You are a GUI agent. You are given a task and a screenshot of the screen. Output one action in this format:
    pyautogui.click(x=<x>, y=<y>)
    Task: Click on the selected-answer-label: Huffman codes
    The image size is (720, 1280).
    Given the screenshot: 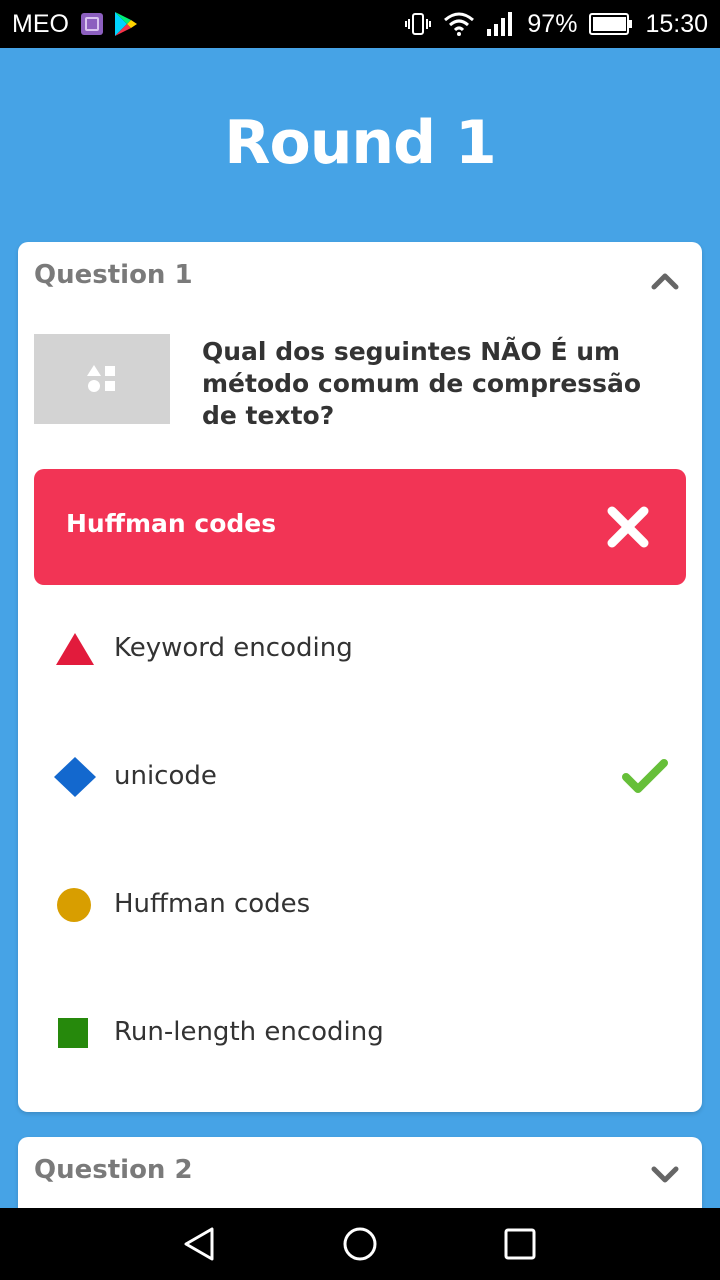 What is the action you would take?
    pyautogui.click(x=171, y=523)
    